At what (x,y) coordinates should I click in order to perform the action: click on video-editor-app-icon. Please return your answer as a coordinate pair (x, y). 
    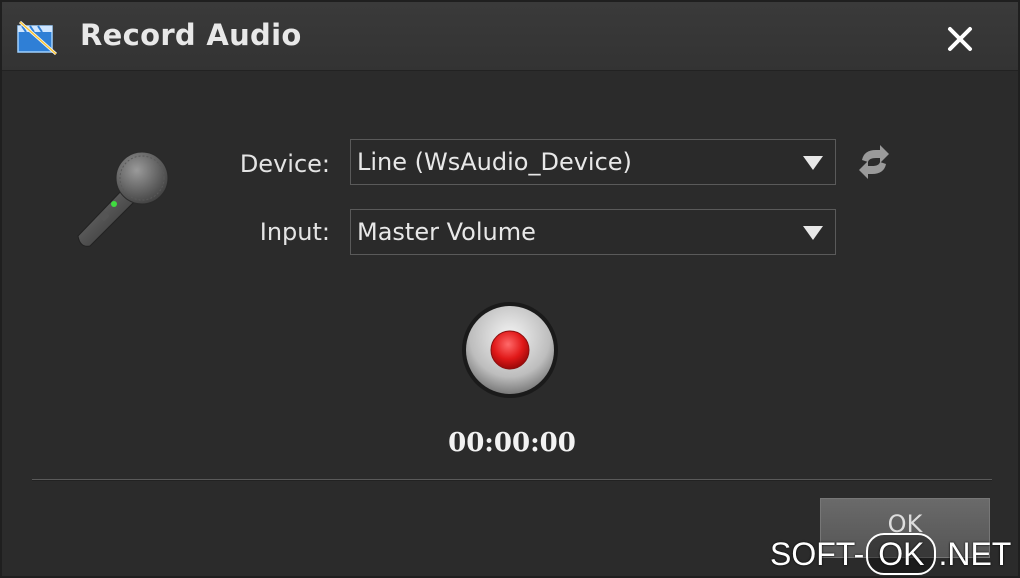
    Looking at the image, I should click on (37, 38).